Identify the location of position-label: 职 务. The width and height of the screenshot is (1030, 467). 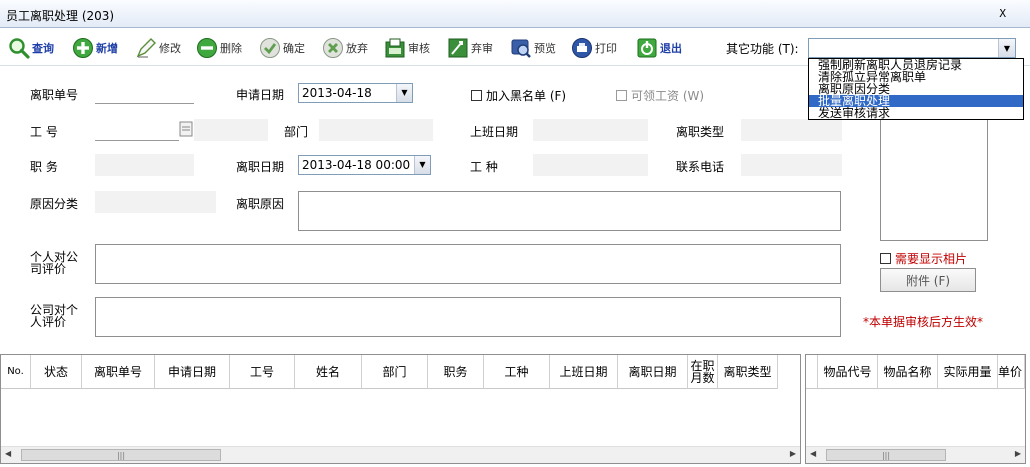
(44, 167).